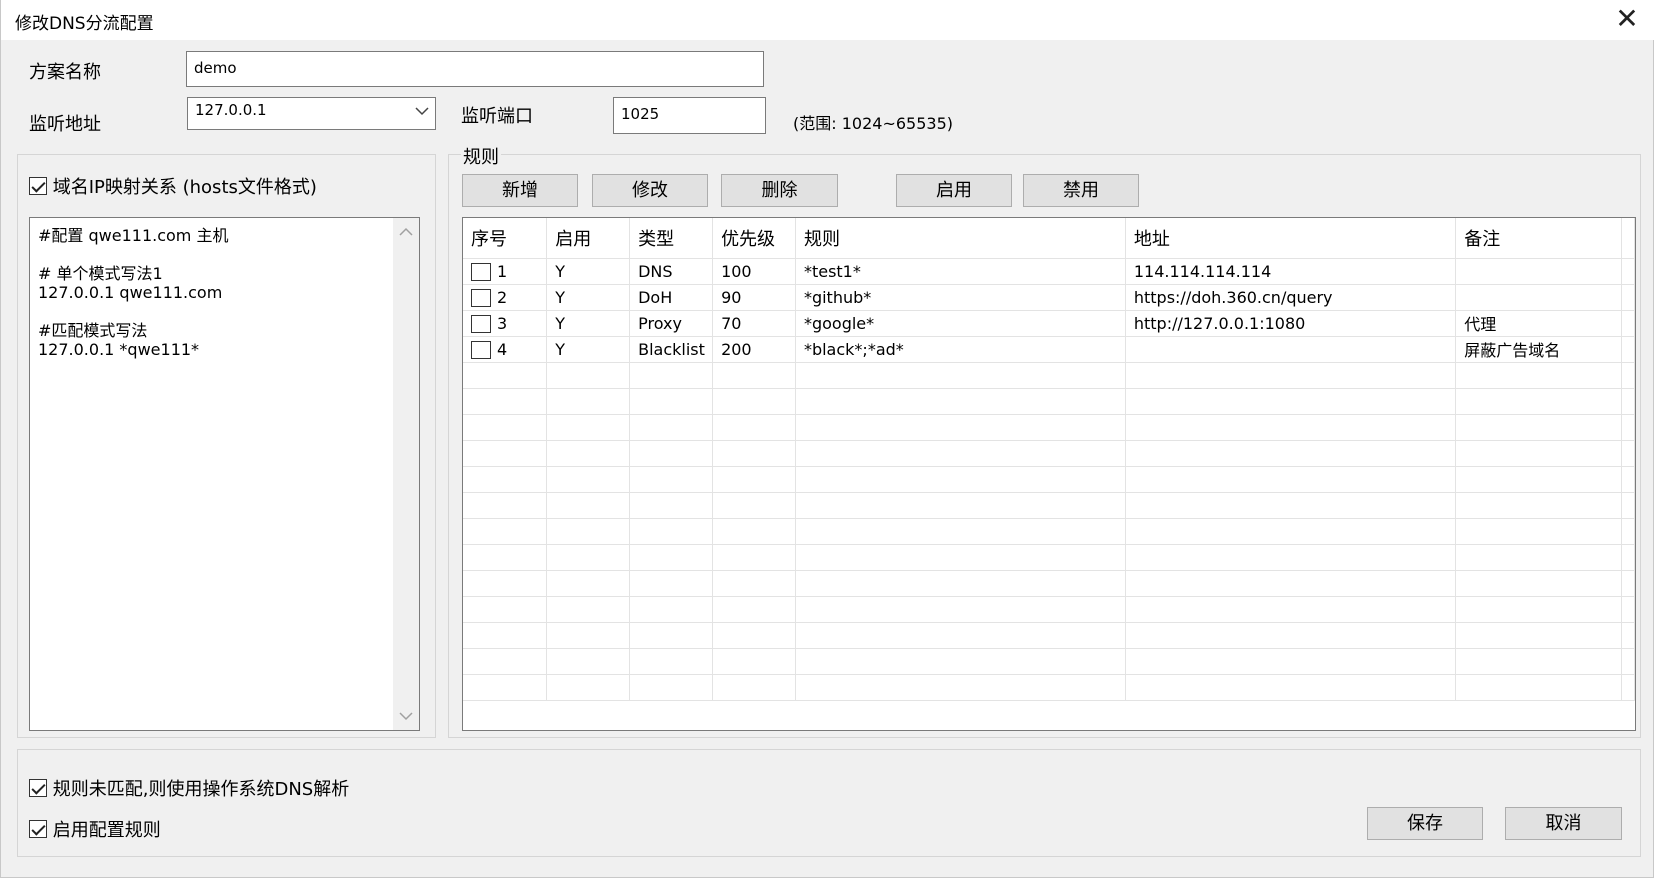 This screenshot has width=1654, height=878. What do you see at coordinates (779, 190) in the screenshot?
I see `delete-rule-button: 删除` at bounding box center [779, 190].